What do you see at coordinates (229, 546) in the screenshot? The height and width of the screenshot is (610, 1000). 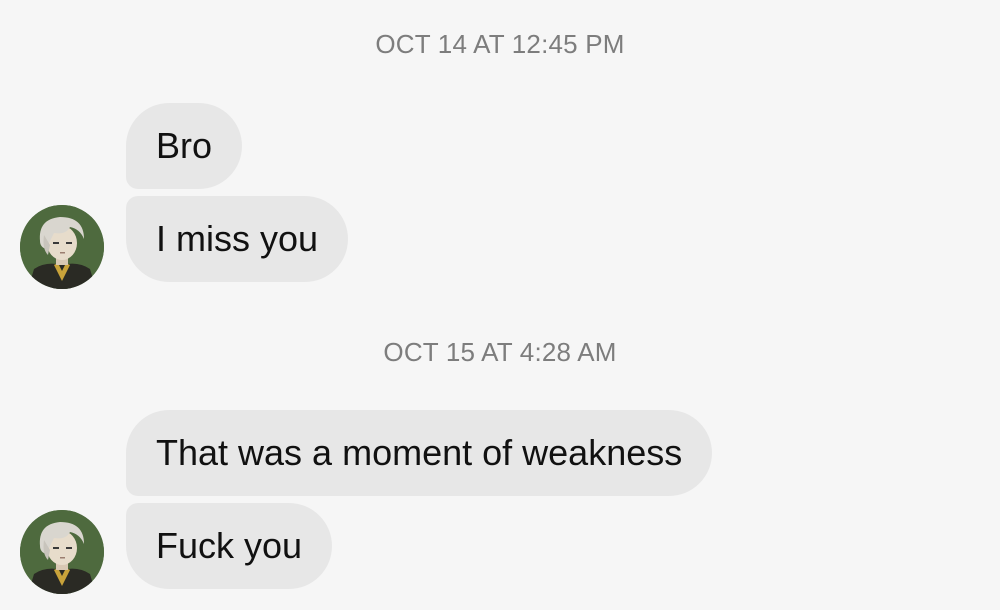 I see `message-bubble: Fuck you` at bounding box center [229, 546].